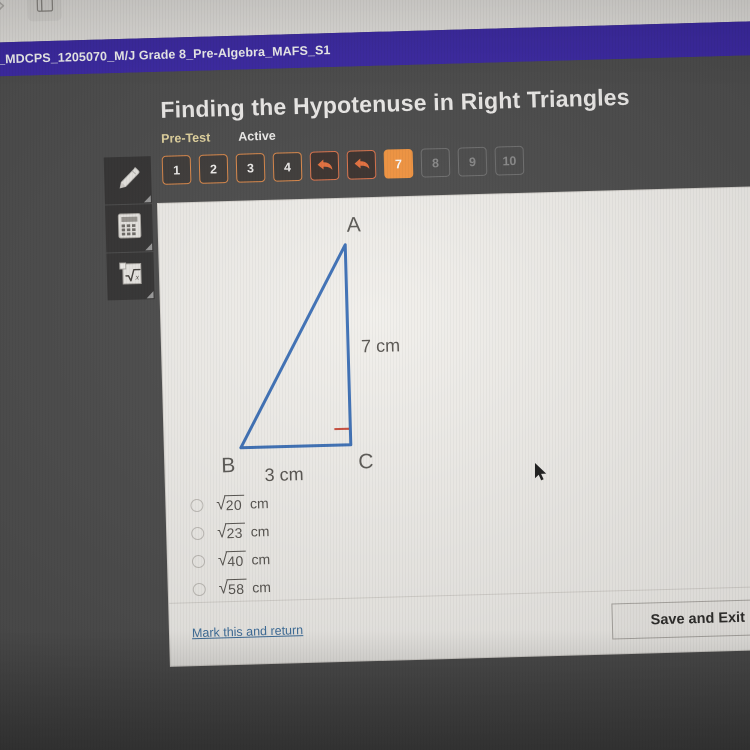 This screenshot has height=750, width=750. I want to click on question-nav-item-1: 1, so click(176, 170).